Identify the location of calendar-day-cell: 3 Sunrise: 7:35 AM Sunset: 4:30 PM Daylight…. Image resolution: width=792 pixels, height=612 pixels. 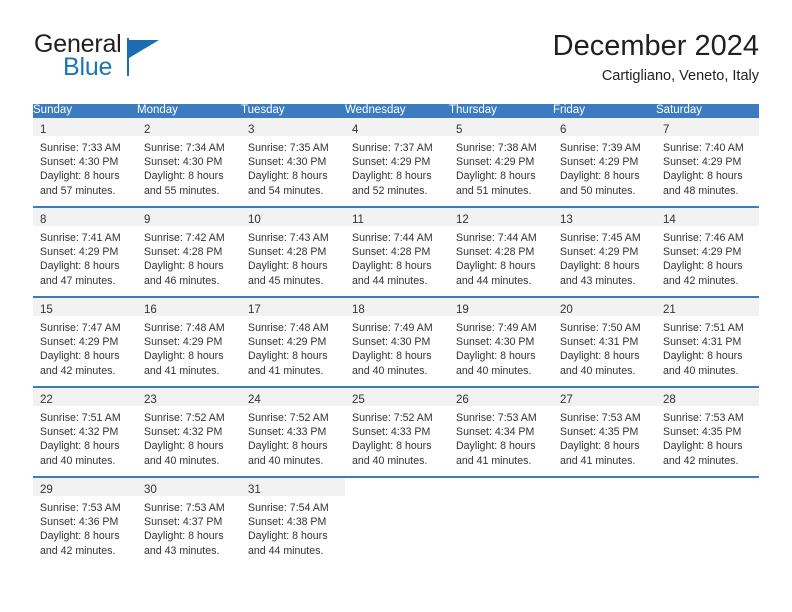
(293, 161).